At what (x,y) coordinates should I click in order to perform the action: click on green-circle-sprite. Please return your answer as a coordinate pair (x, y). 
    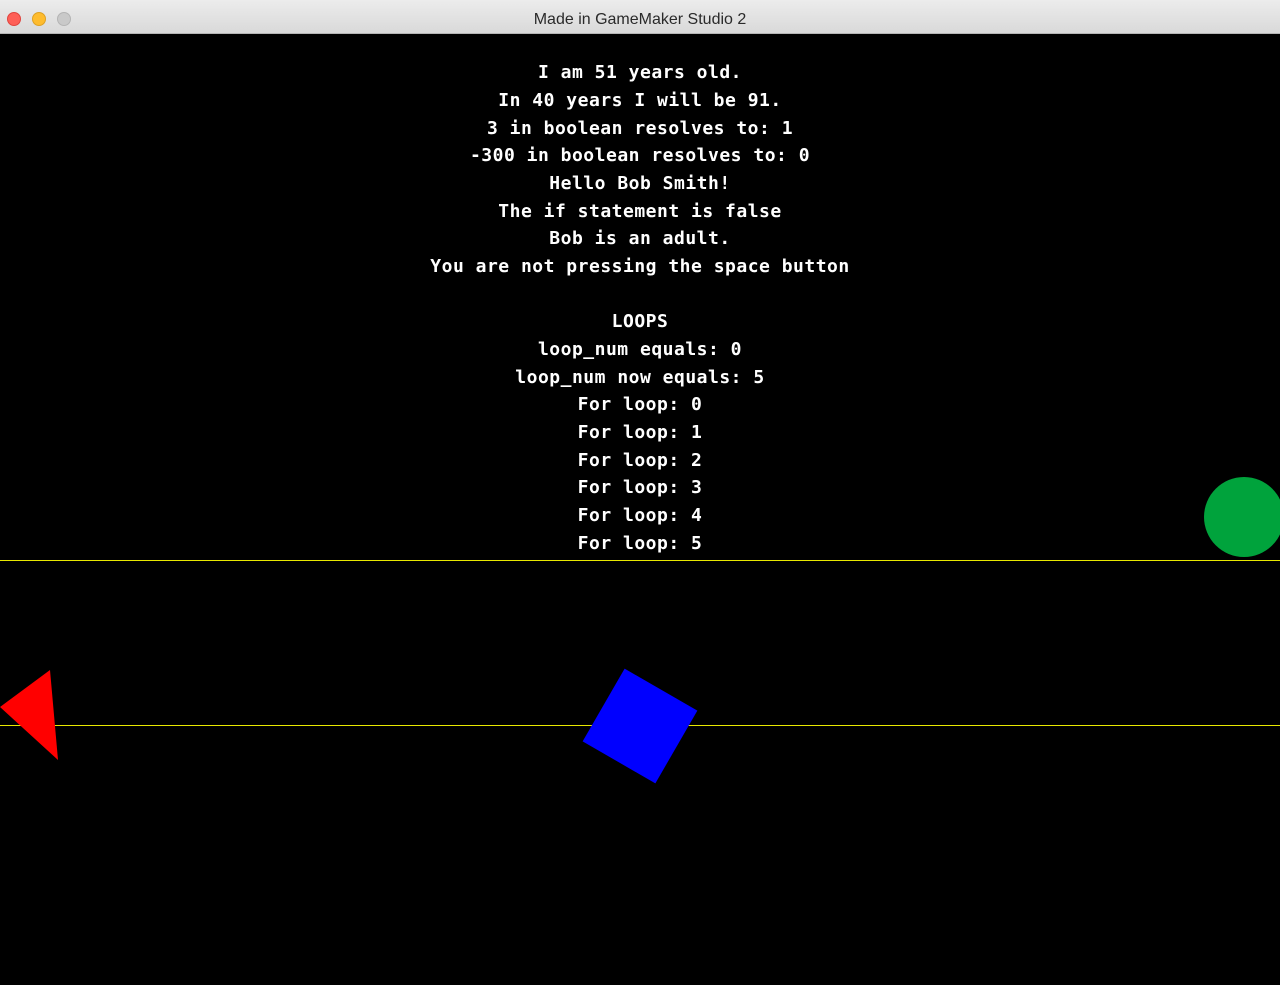
    Looking at the image, I should click on (1242, 517).